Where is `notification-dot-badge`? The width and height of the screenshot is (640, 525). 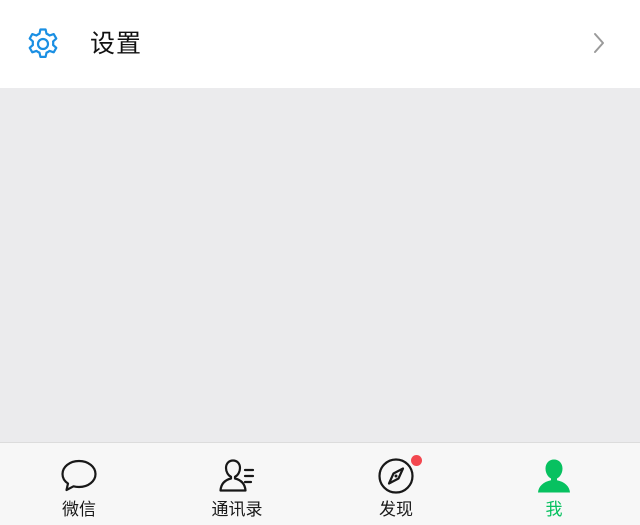 notification-dot-badge is located at coordinates (416, 460).